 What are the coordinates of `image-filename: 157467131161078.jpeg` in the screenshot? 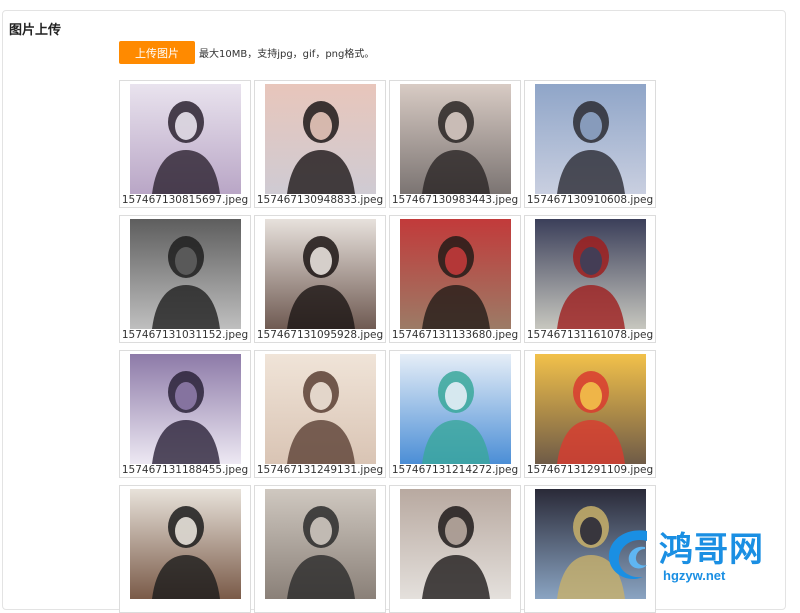 It's located at (590, 335).